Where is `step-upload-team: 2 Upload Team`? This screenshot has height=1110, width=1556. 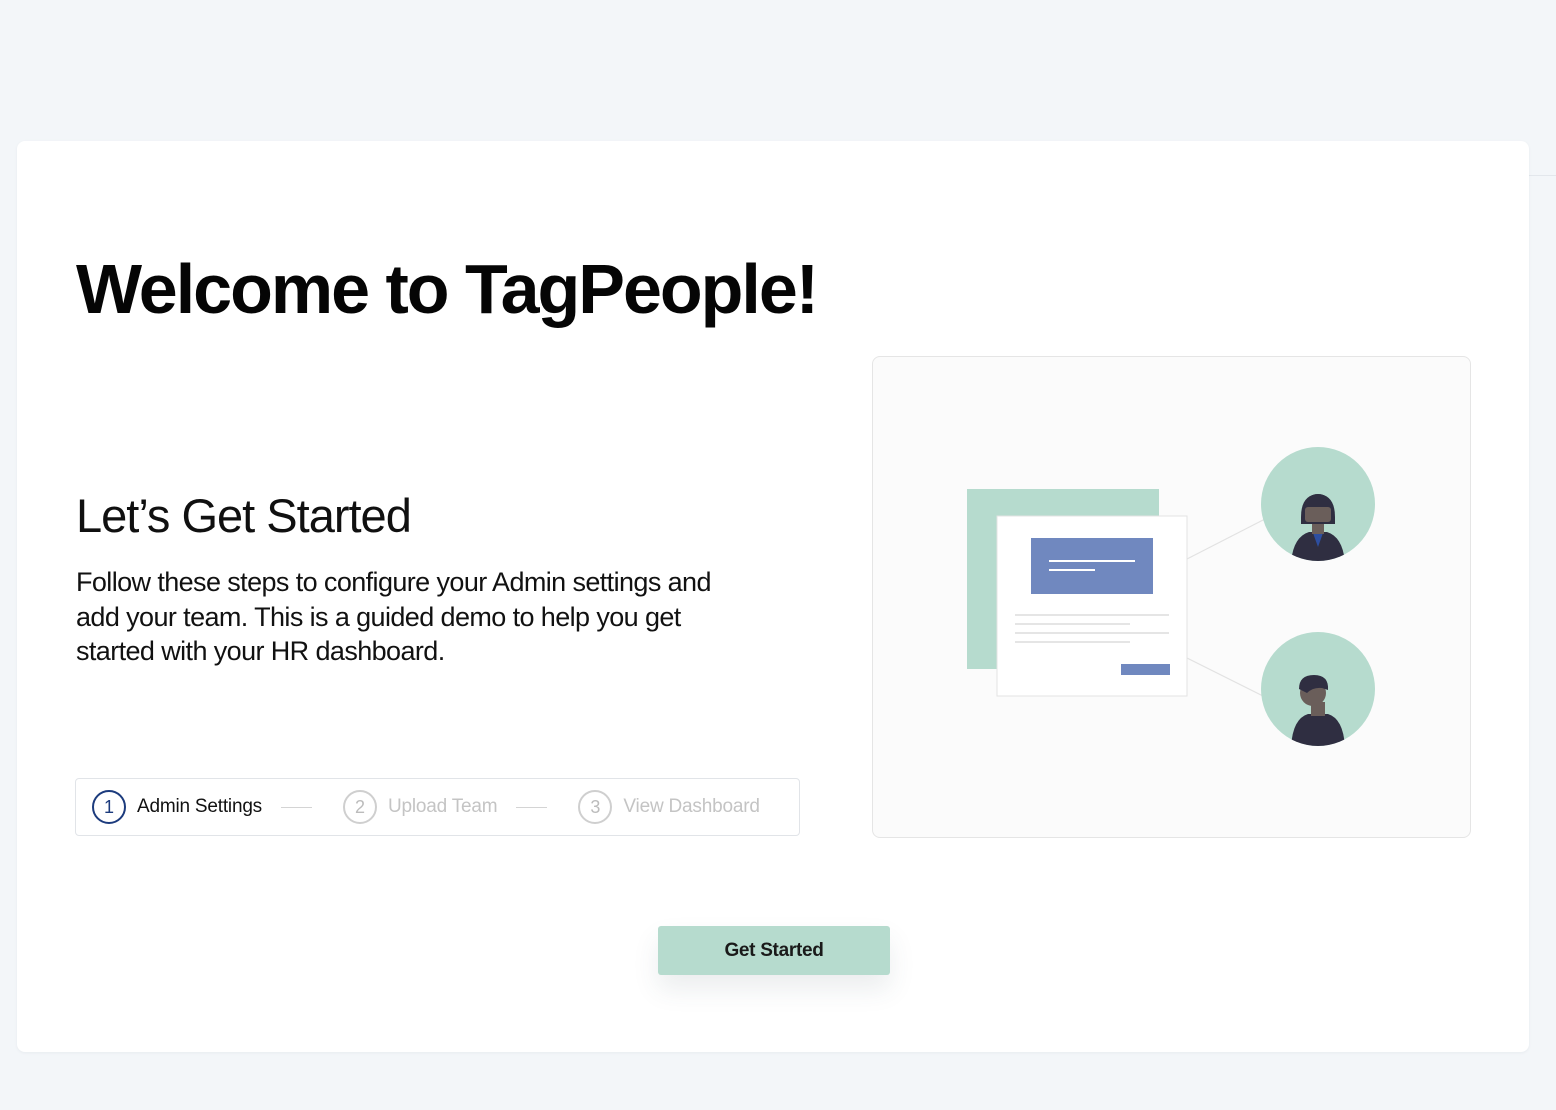 step-upload-team: 2 Upload Team is located at coordinates (420, 807).